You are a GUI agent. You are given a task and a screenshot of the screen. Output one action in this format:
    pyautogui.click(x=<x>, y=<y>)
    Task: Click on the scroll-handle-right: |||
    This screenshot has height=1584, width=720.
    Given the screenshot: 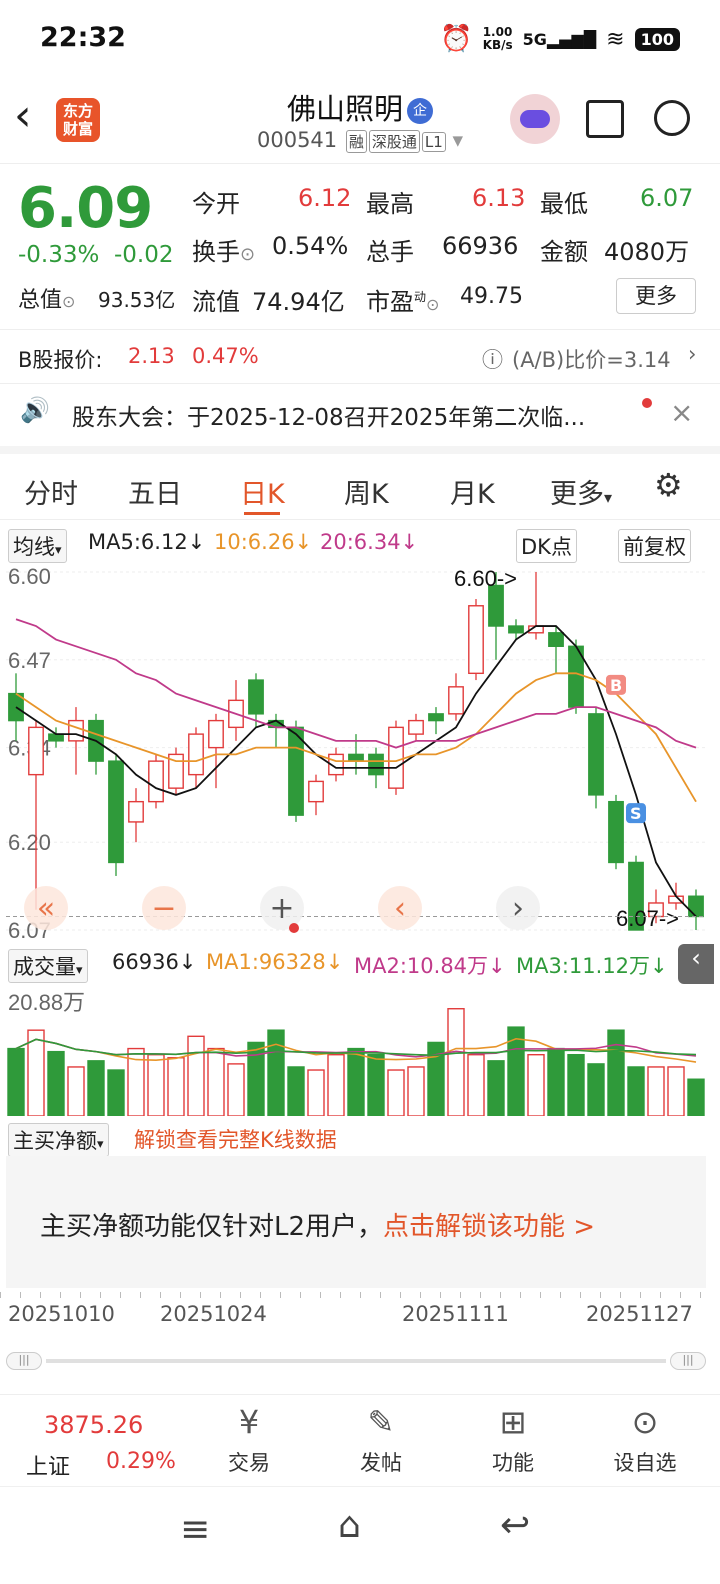 What is the action you would take?
    pyautogui.click(x=688, y=1361)
    